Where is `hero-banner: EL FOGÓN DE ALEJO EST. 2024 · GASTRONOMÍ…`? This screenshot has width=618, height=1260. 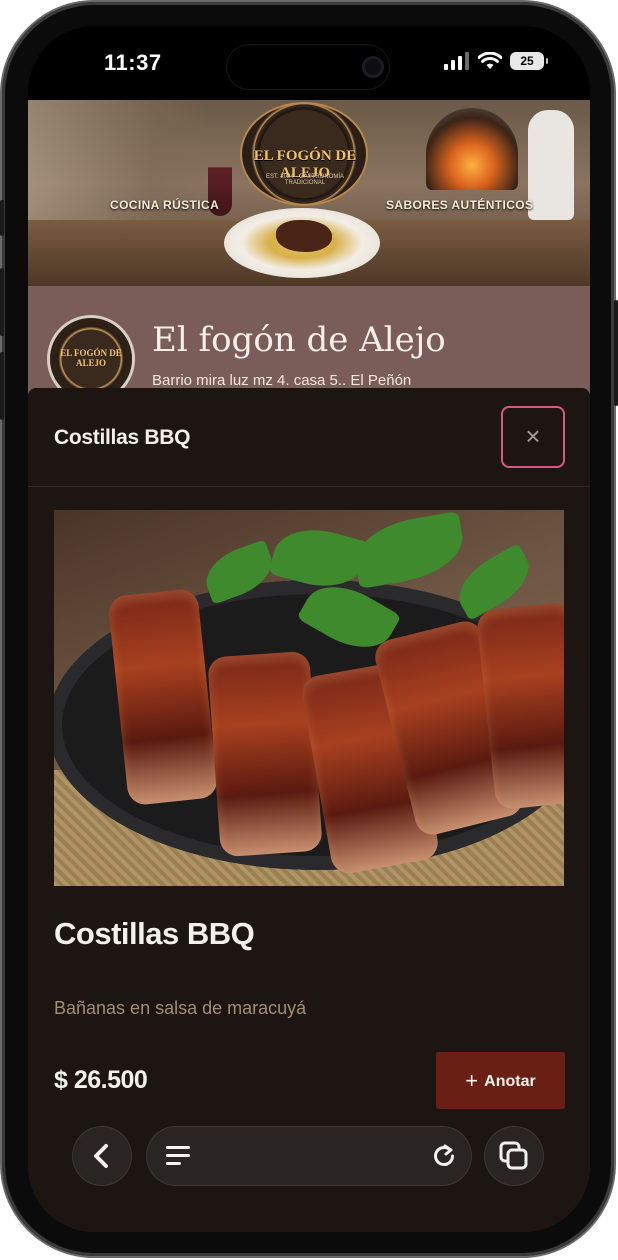 hero-banner: EL FOGÓN DE ALEJO EST. 2024 · GASTRONOMÍ… is located at coordinates (309, 193).